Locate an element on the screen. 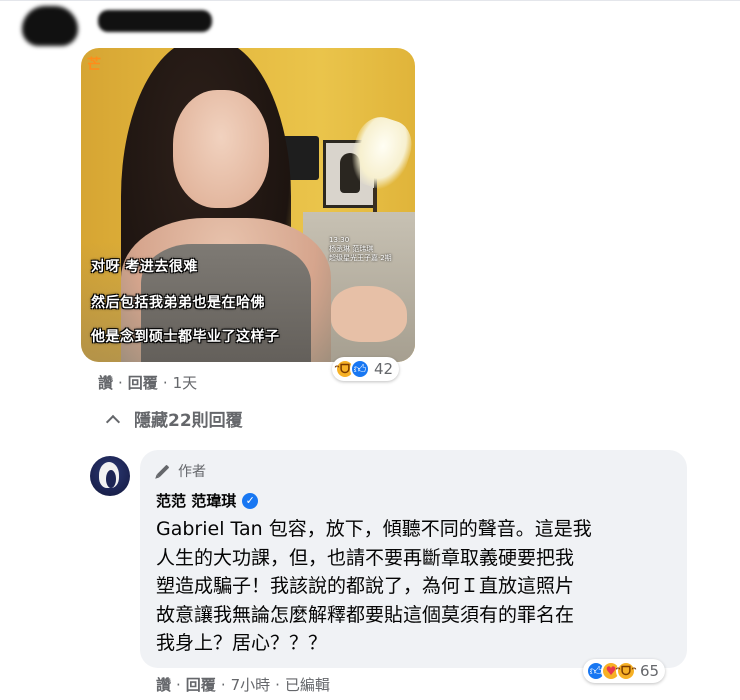 The width and height of the screenshot is (740, 700). timestamp-link: 1天 is located at coordinates (185, 382).